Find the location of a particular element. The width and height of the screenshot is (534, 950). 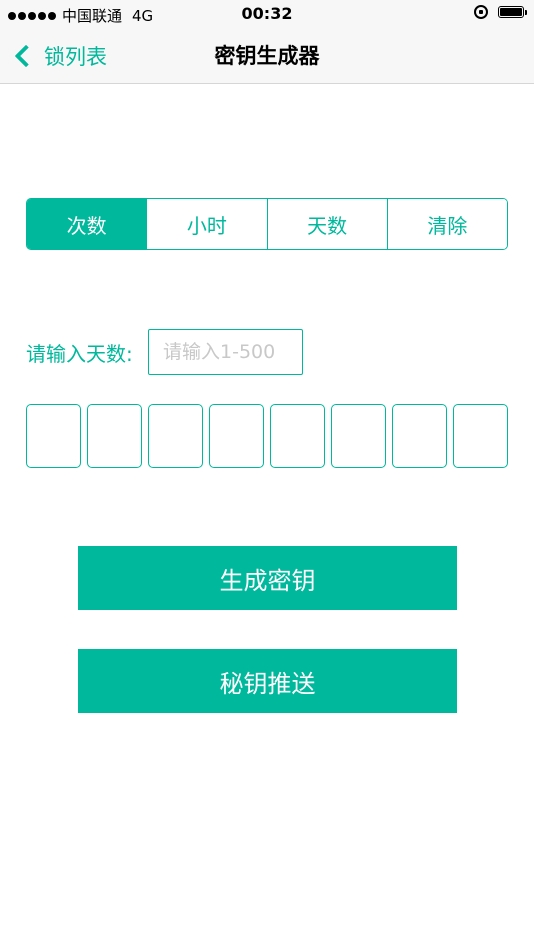

days-input is located at coordinates (225, 352).